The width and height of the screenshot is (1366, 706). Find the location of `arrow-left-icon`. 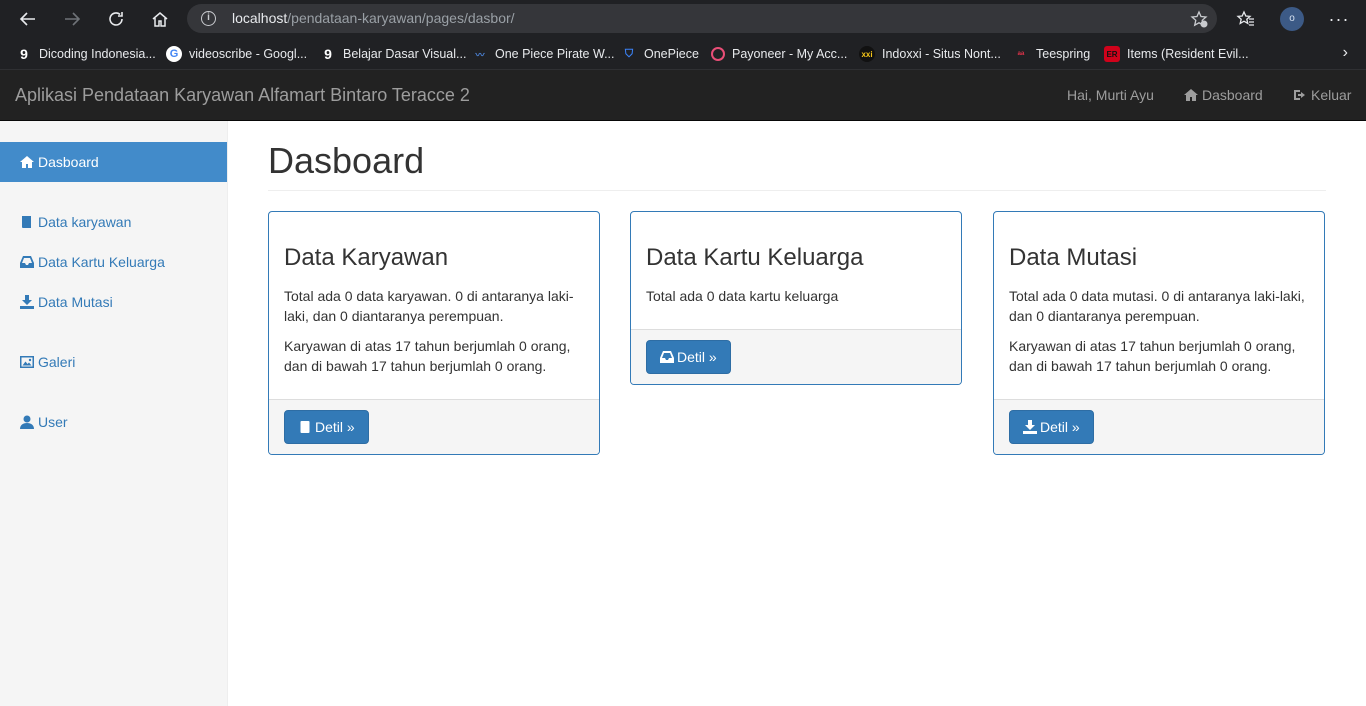

arrow-left-icon is located at coordinates (27, 19).